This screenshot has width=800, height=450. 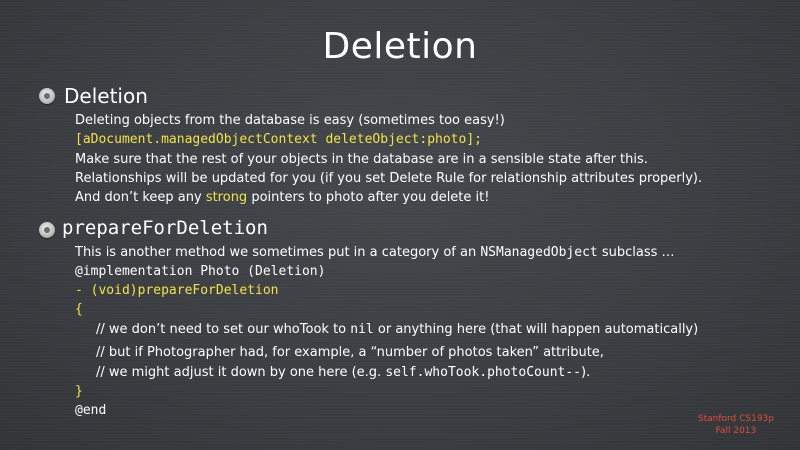 I want to click on code-line: }, so click(x=79, y=391).